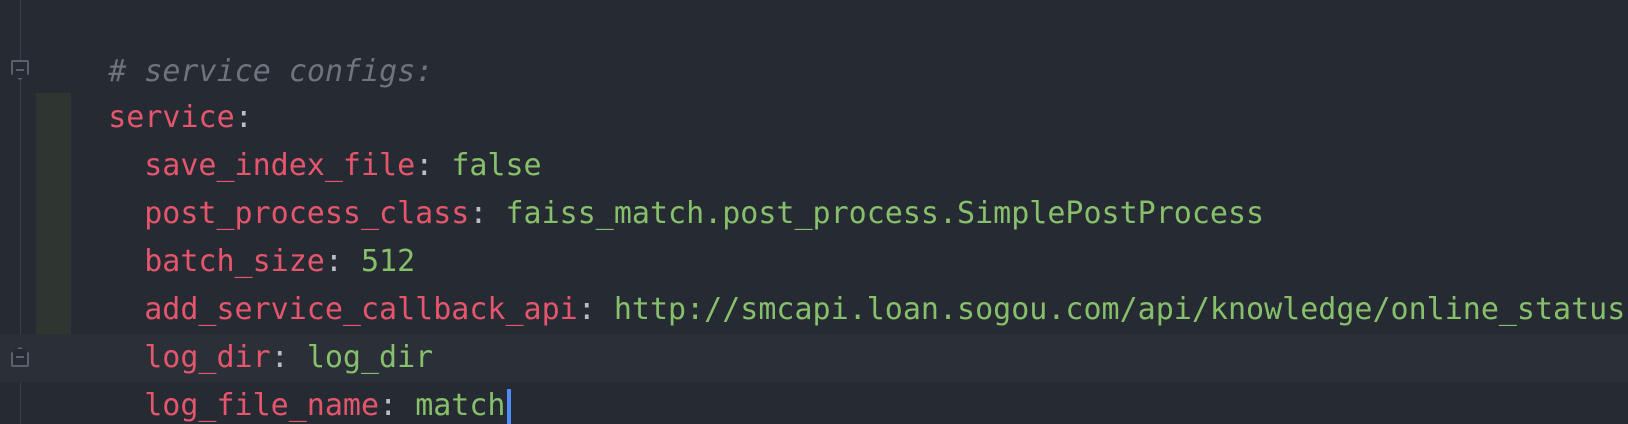 Image resolution: width=1628 pixels, height=424 pixels. Describe the element at coordinates (144, 90) in the screenshot. I see `code-line-service: service:` at that location.